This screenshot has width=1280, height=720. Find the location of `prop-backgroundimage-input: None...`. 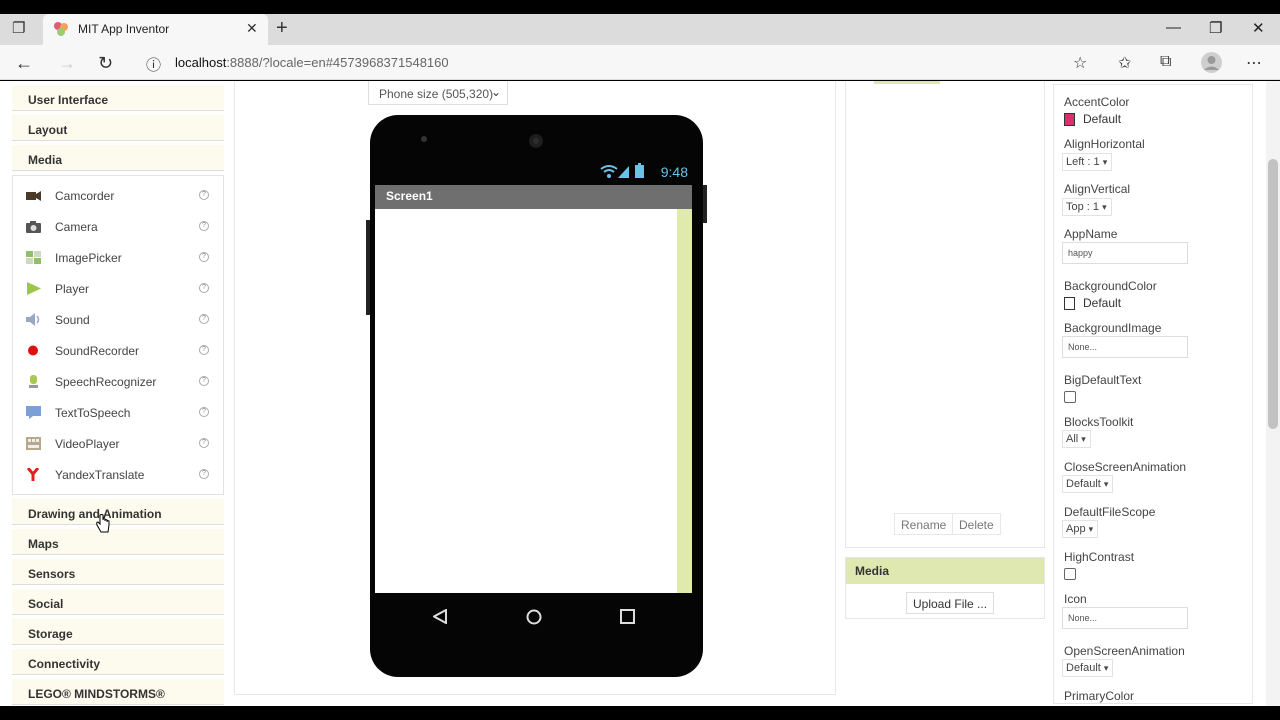

prop-backgroundimage-input: None... is located at coordinates (1125, 347).